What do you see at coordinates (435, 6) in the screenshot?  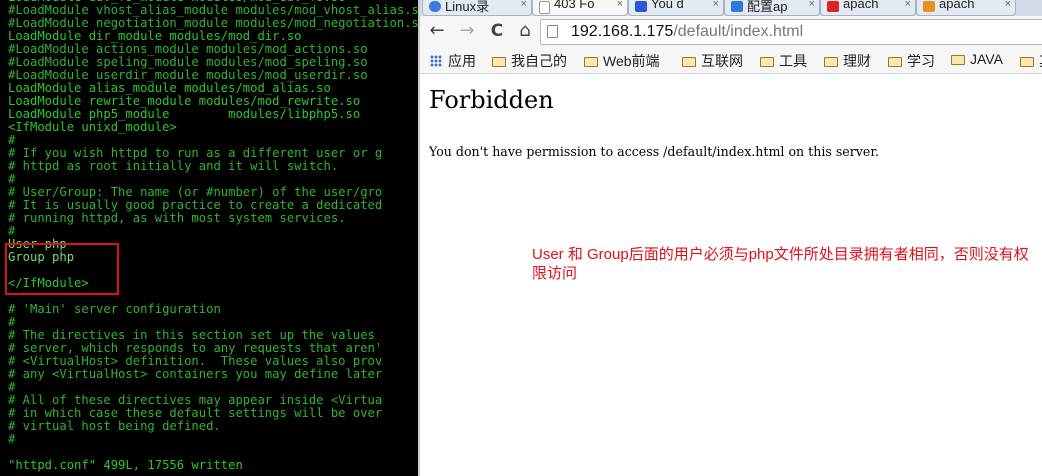 I see `chrome-page-icon` at bounding box center [435, 6].